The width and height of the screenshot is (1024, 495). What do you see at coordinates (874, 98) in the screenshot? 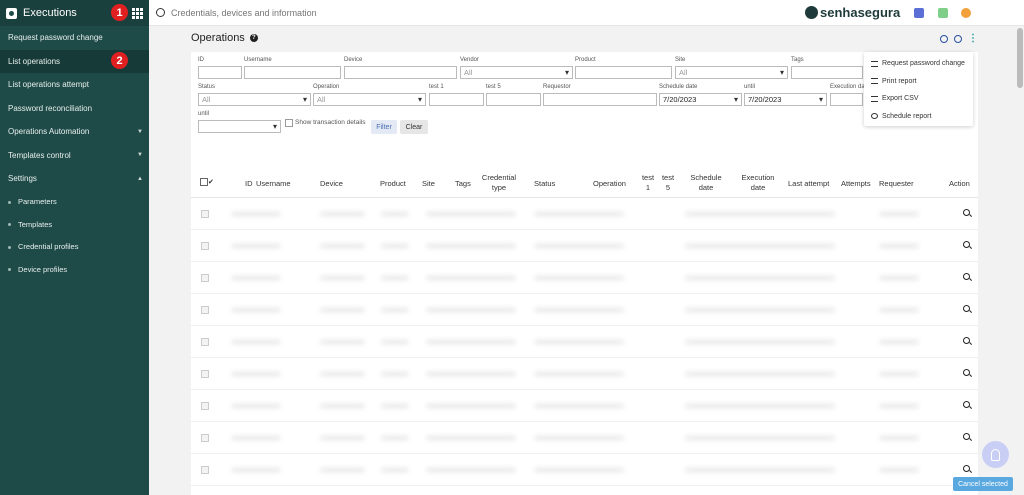
I see `file-icon` at bounding box center [874, 98].